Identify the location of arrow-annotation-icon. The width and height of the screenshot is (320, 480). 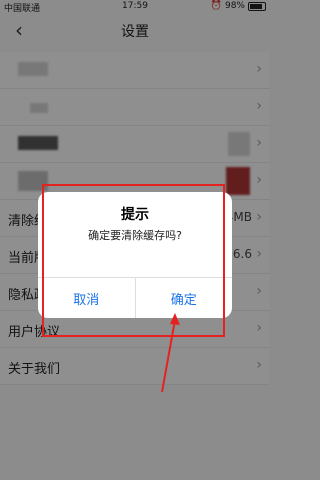
(170, 353).